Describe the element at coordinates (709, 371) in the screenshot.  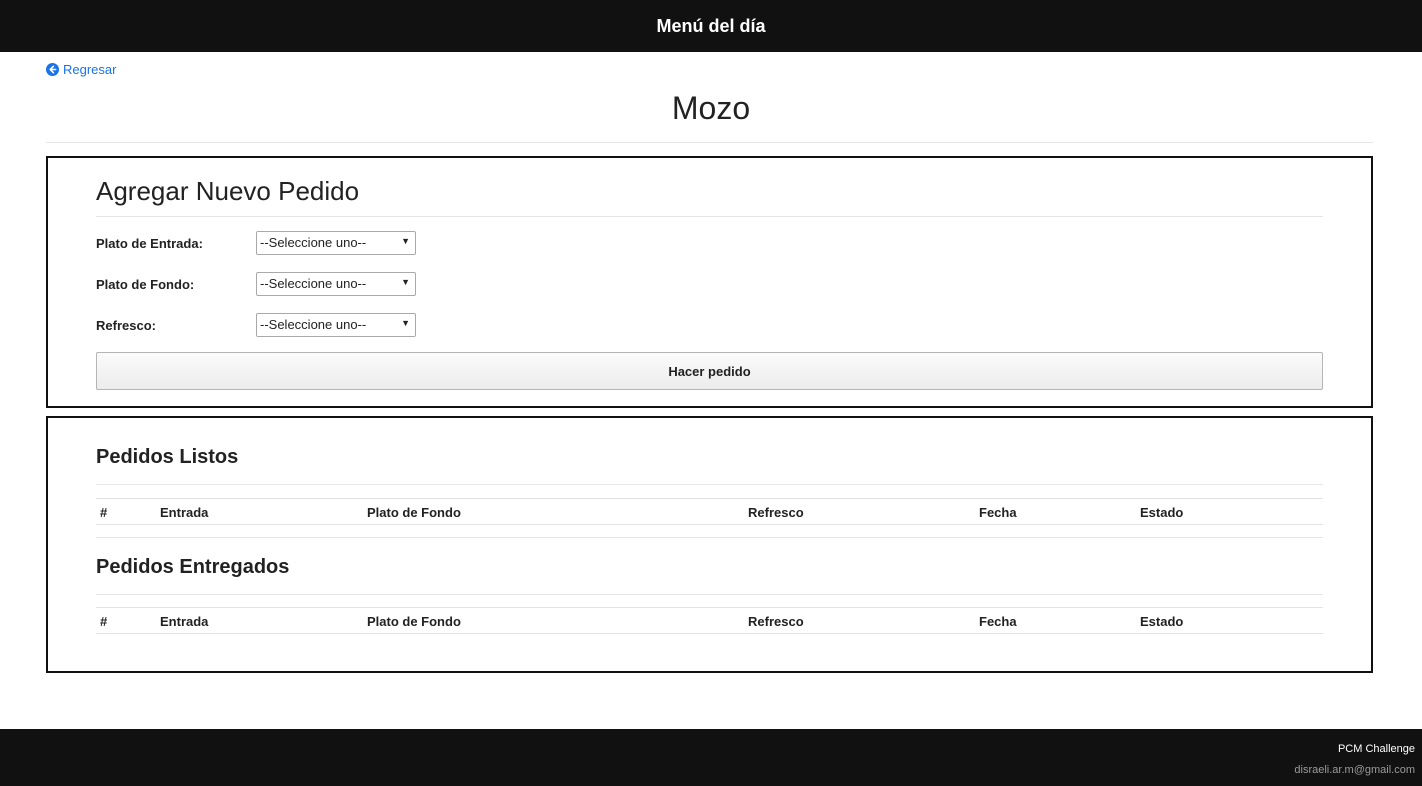
I see `place-order-button: Hacer pedido` at that location.